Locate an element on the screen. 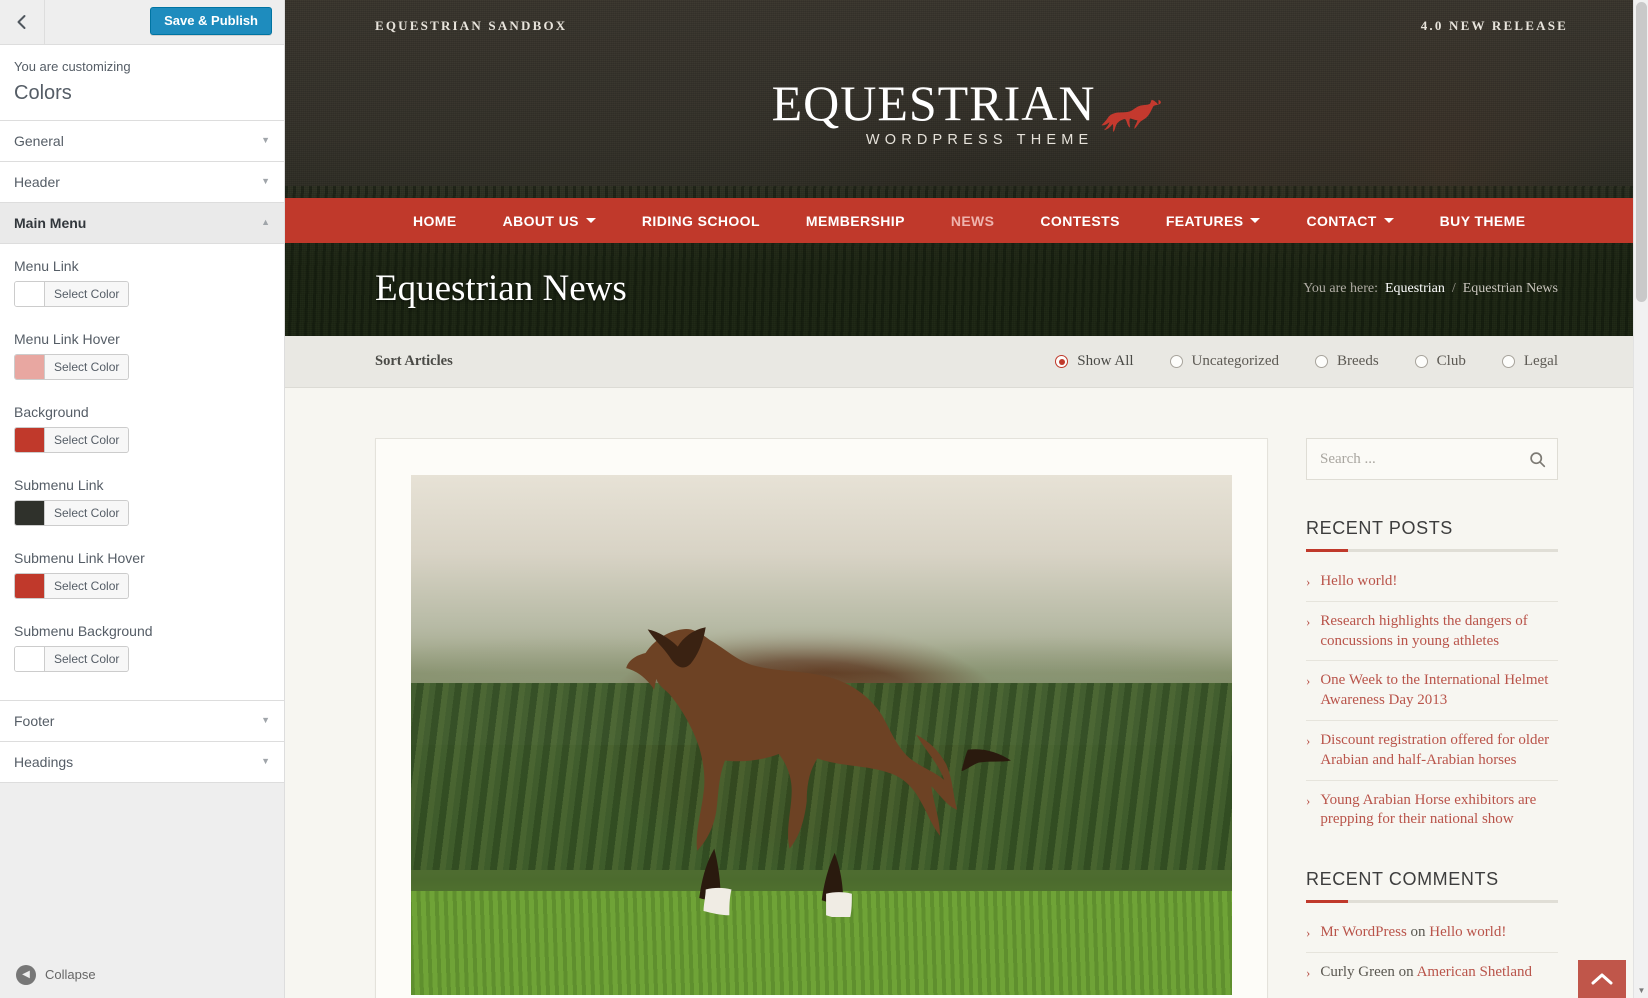 This screenshot has width=1648, height=998. color-picker-submenu-link-hover: Select Color is located at coordinates (72, 585).